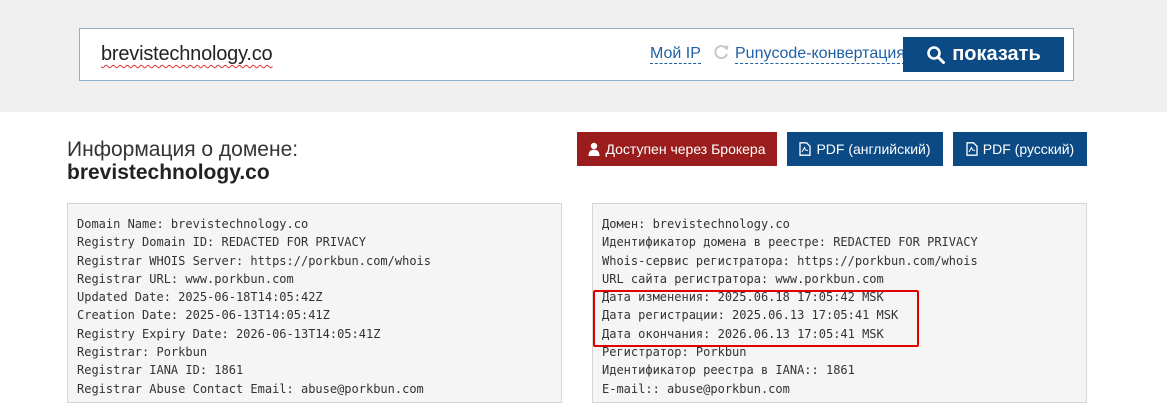 Image resolution: width=1167 pixels, height=403 pixels. I want to click on whois-line: Registry Domain ID: REDACTED FOR PRIVACY, so click(221, 242).